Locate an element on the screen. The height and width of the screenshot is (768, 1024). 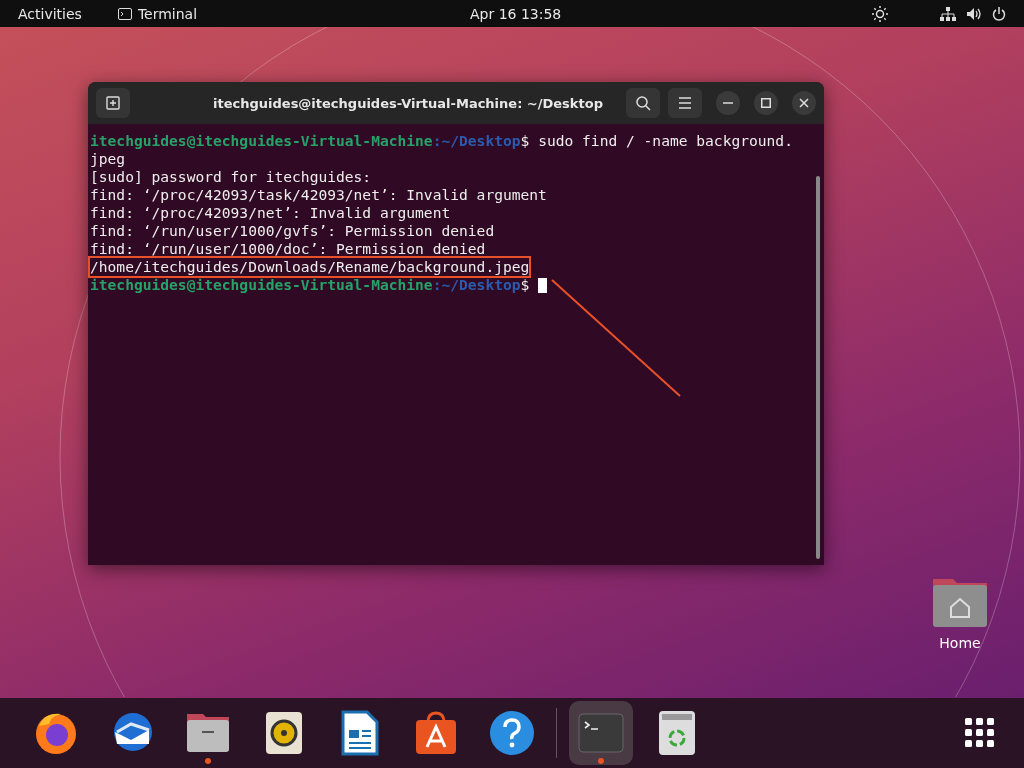
activities-button: Activities is located at coordinates (50, 13).